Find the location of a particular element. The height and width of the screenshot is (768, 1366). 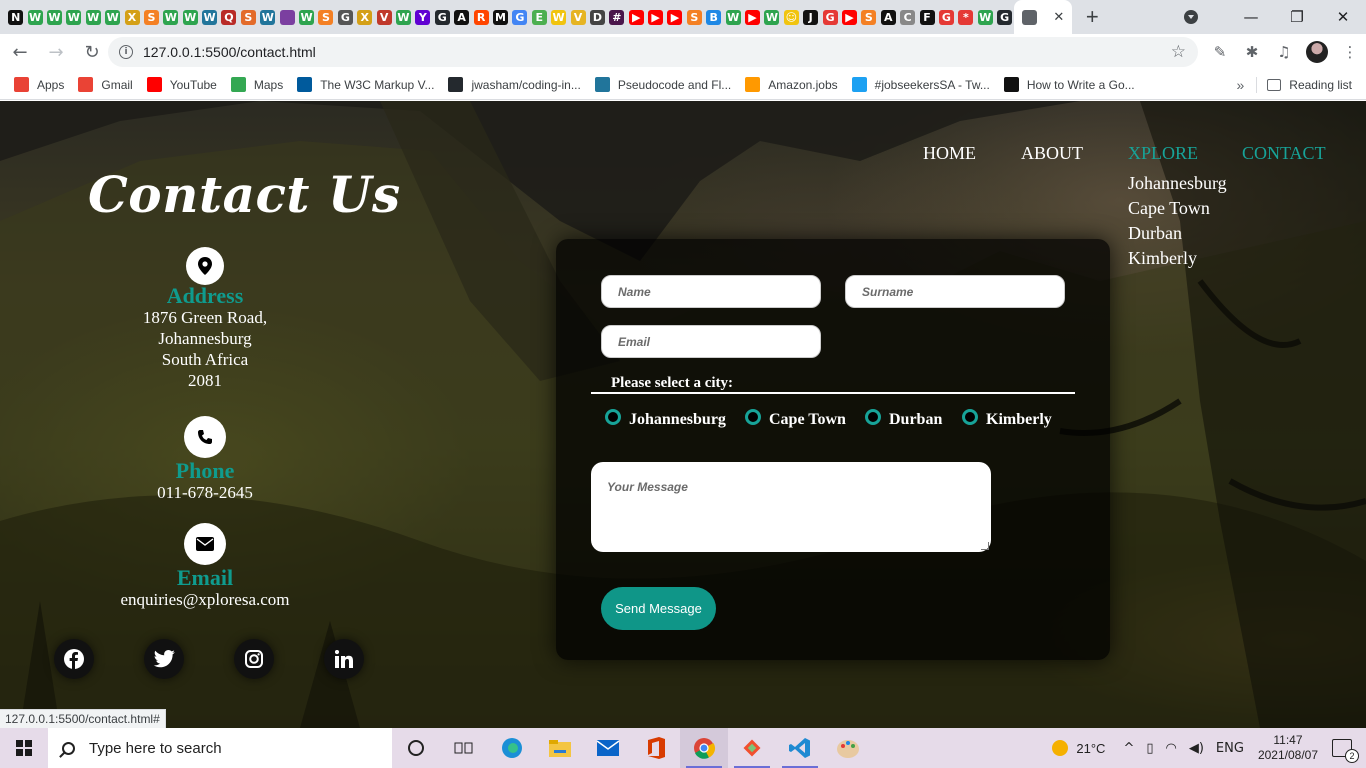

device-icon: ▯ is located at coordinates (1149, 748).